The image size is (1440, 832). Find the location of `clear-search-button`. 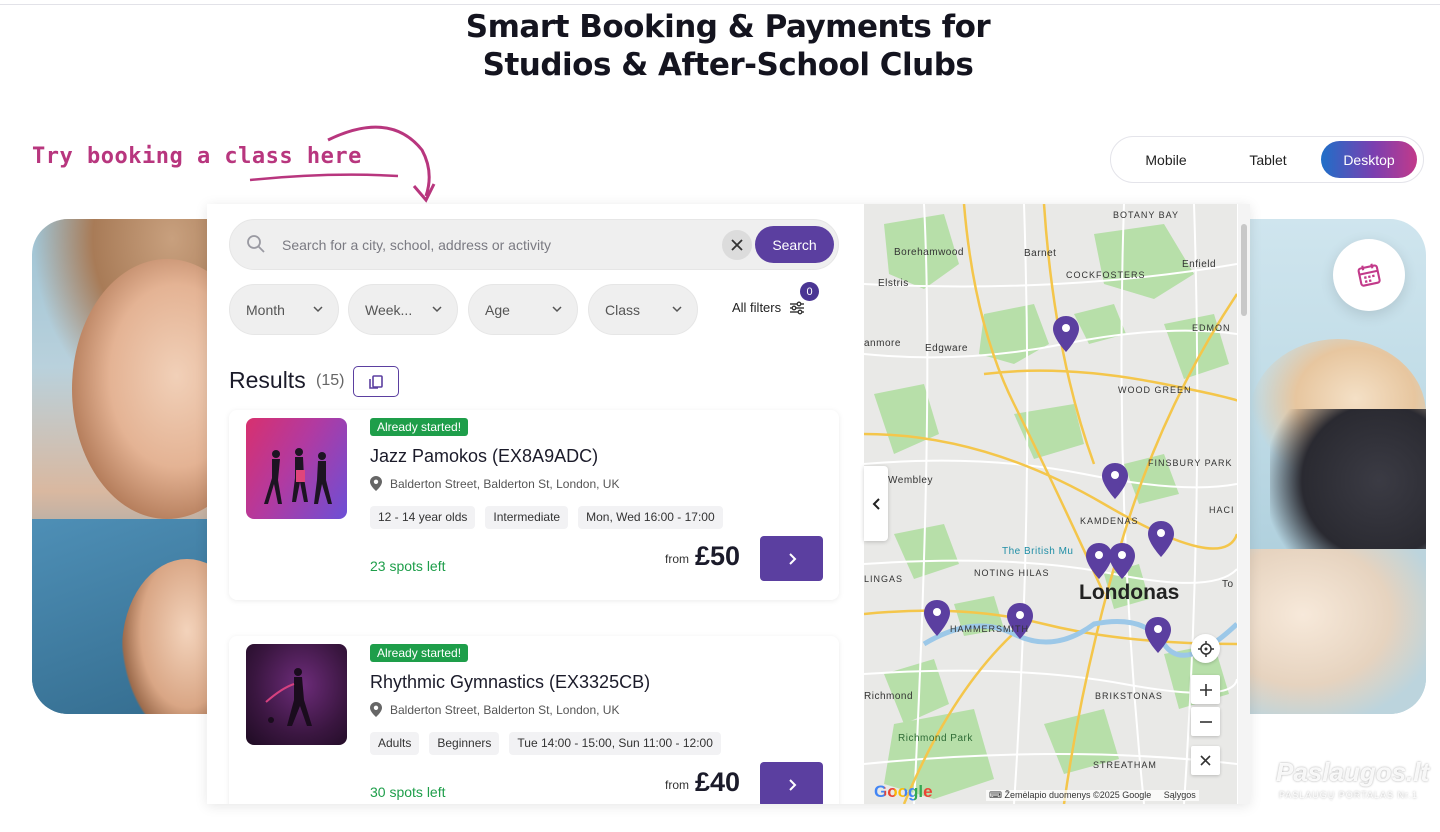

clear-search-button is located at coordinates (737, 245).